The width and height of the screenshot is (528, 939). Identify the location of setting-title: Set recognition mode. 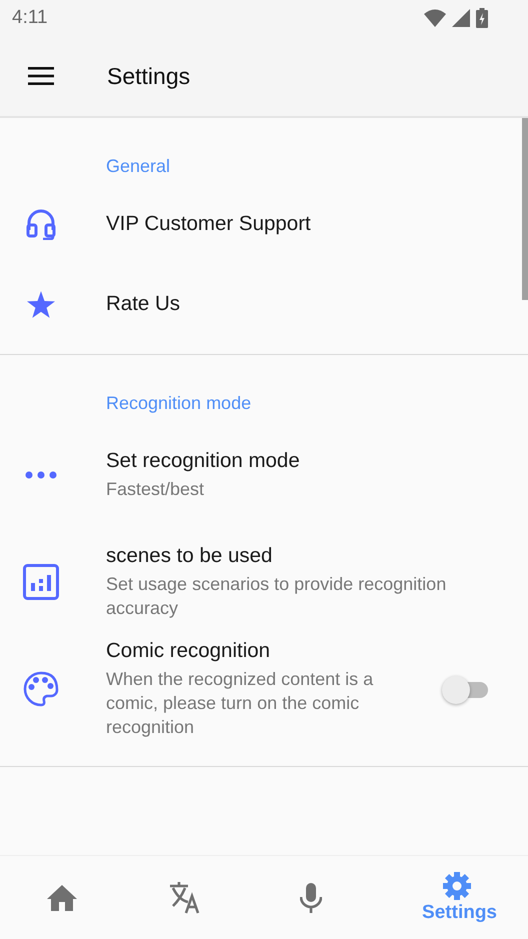
(305, 460).